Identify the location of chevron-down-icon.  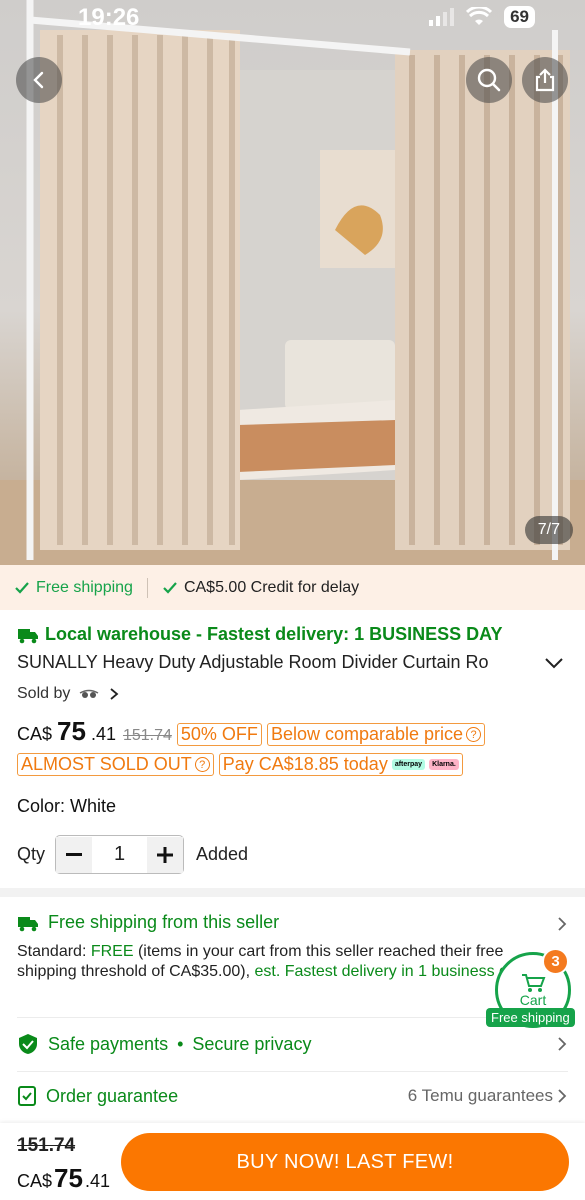
(554, 663).